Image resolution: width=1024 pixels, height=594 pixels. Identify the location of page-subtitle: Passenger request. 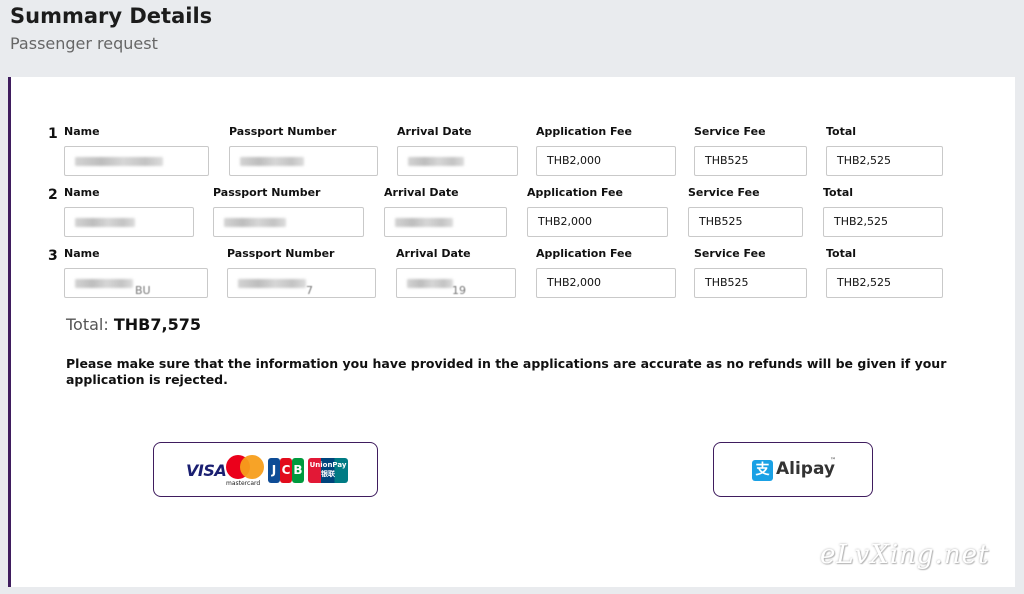
(84, 43).